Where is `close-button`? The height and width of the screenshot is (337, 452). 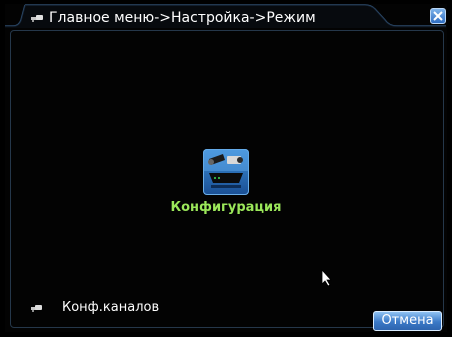
close-button is located at coordinates (438, 16).